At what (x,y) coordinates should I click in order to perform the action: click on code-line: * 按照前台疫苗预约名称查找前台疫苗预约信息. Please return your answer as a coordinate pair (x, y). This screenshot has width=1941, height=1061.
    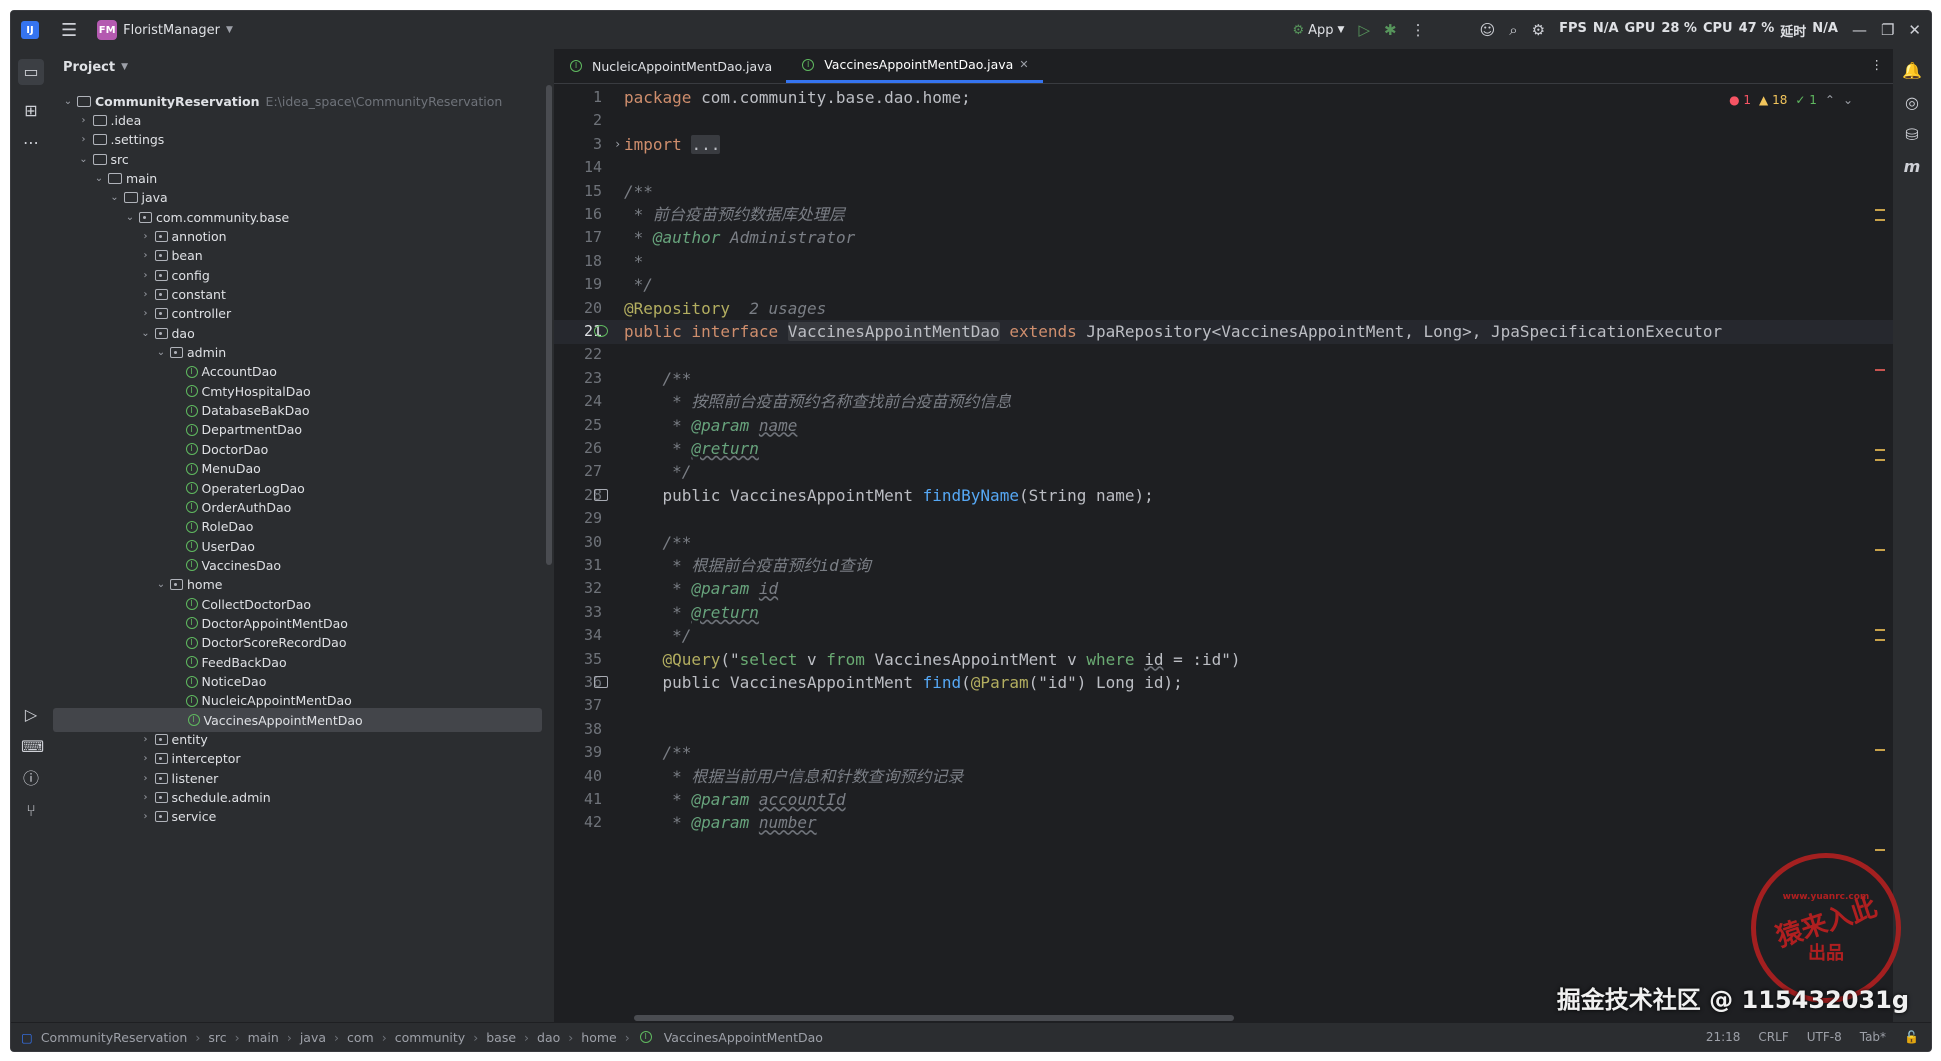
    Looking at the image, I should click on (817, 402).